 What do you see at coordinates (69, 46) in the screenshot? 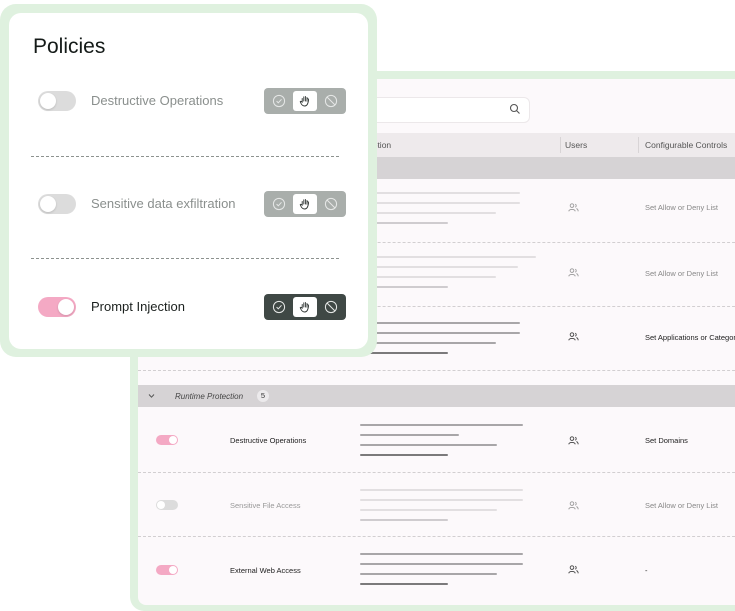
I see `page-title: Policies` at bounding box center [69, 46].